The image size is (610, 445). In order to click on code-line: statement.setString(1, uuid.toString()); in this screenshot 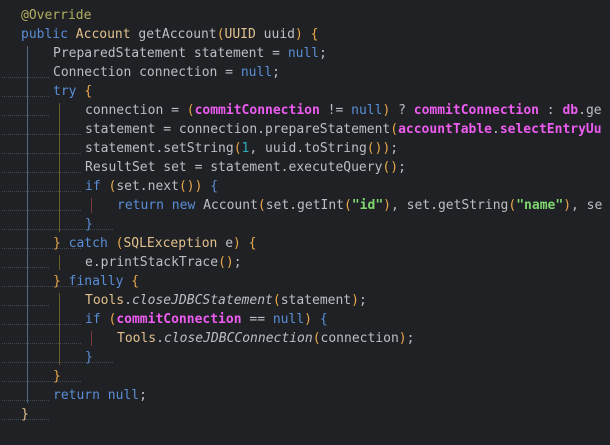, I will do `click(241, 148)`.